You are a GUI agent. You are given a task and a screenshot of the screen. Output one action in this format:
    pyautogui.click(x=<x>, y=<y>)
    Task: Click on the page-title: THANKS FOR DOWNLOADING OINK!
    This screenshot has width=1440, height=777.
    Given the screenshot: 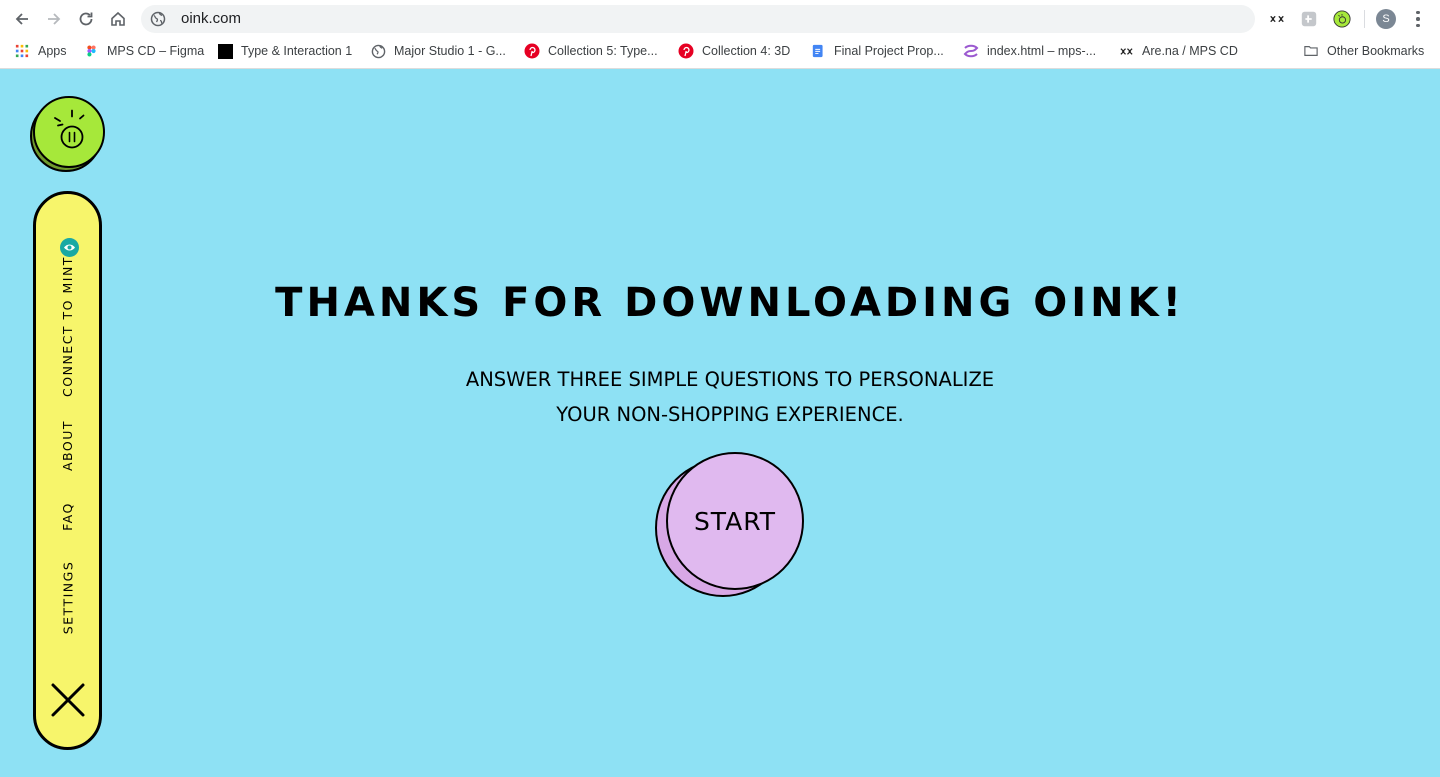 What is the action you would take?
    pyautogui.click(x=730, y=303)
    